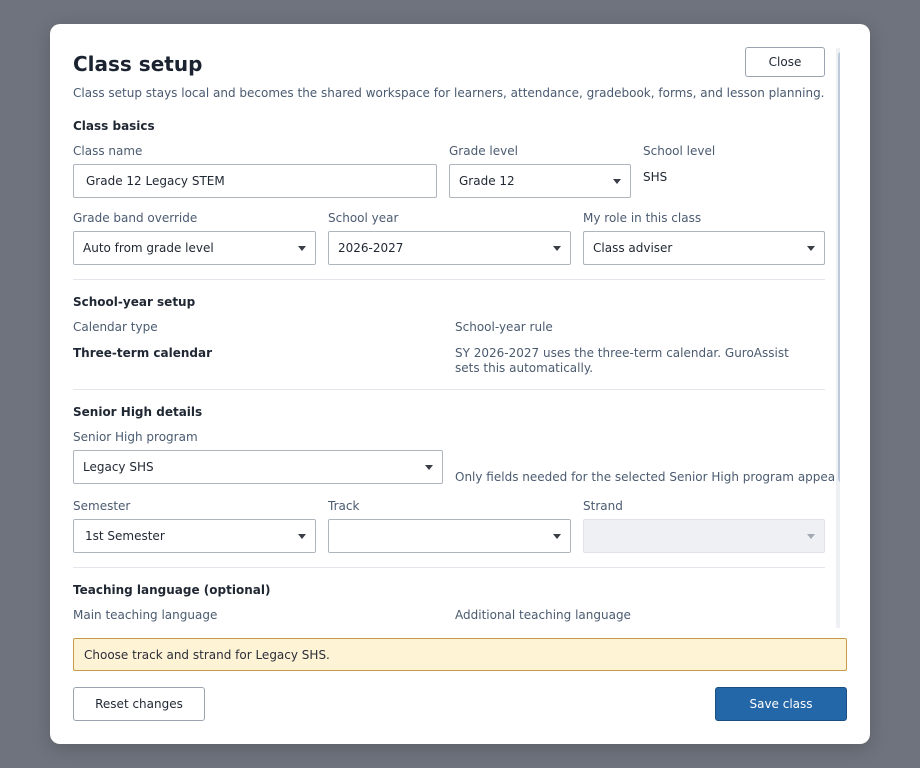 This screenshot has width=920, height=768. What do you see at coordinates (460, 654) in the screenshot?
I see `validation-alert: Choose track and strand for Legacy SHS.` at bounding box center [460, 654].